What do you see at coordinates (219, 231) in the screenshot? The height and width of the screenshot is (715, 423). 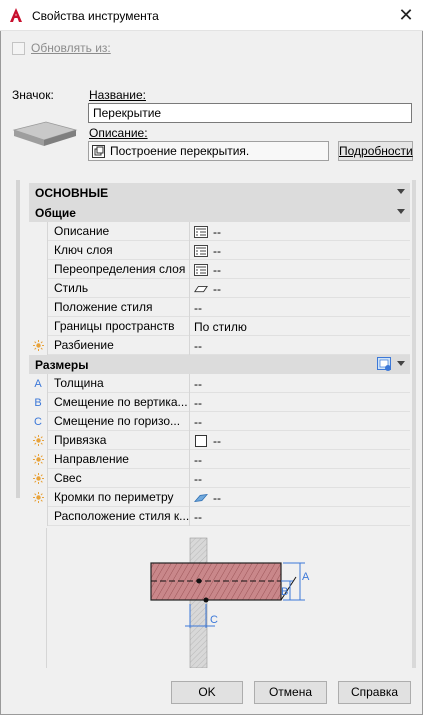 I see `property-row-description: Описание --` at bounding box center [219, 231].